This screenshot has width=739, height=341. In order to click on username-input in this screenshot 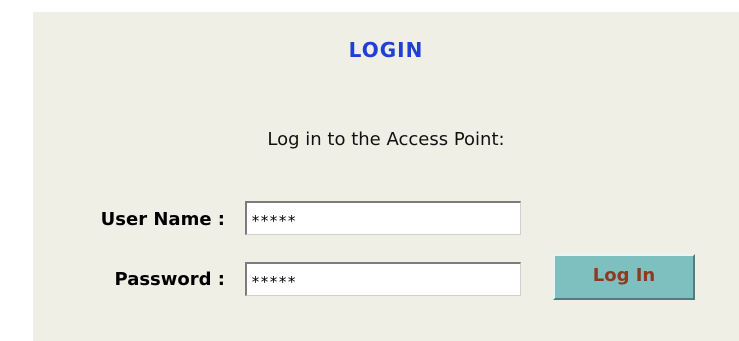, I will do `click(383, 218)`.